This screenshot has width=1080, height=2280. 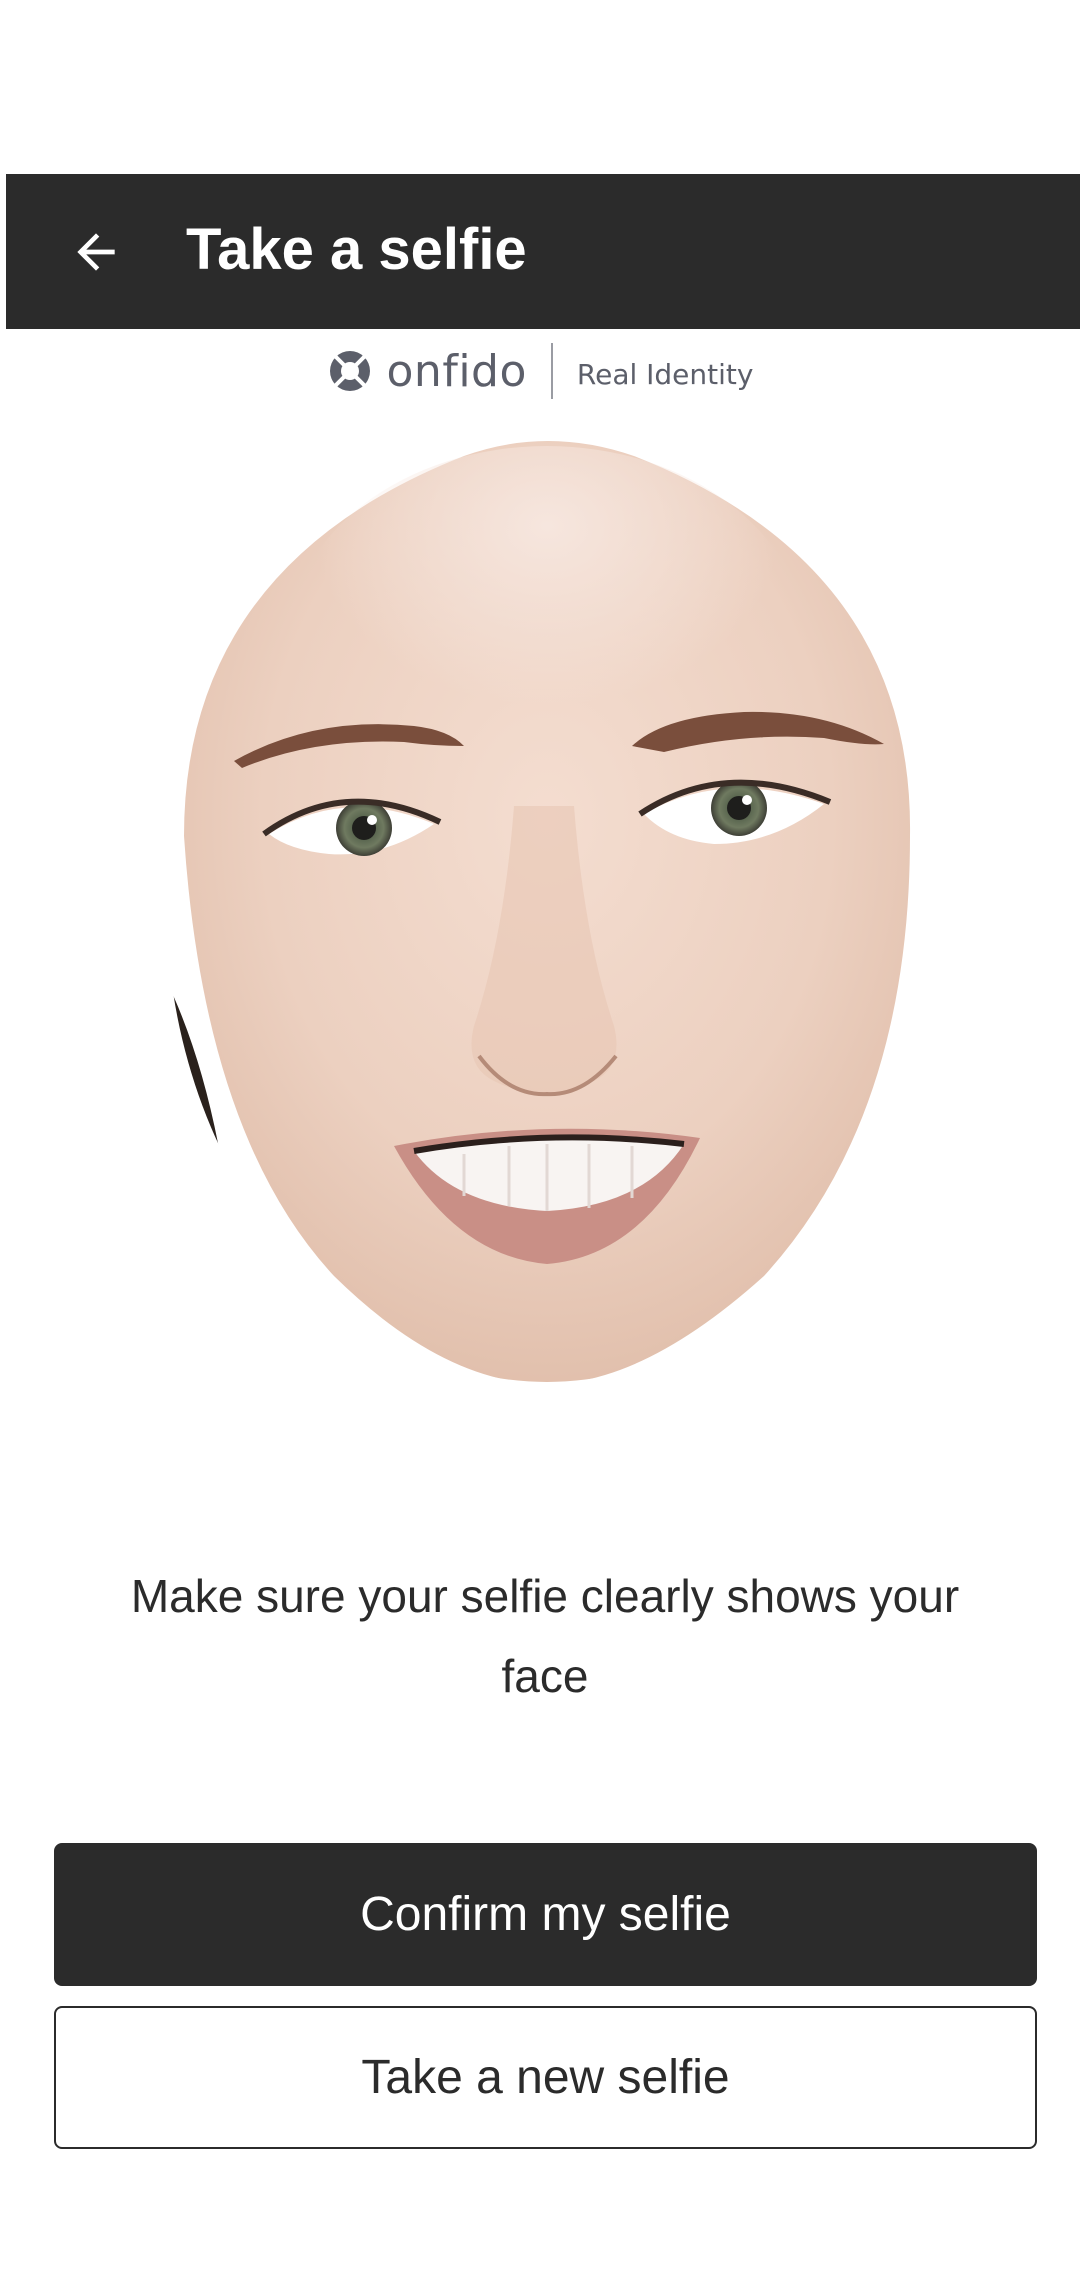 I want to click on onfido-brand: onfido Real Identity, so click(x=540, y=371).